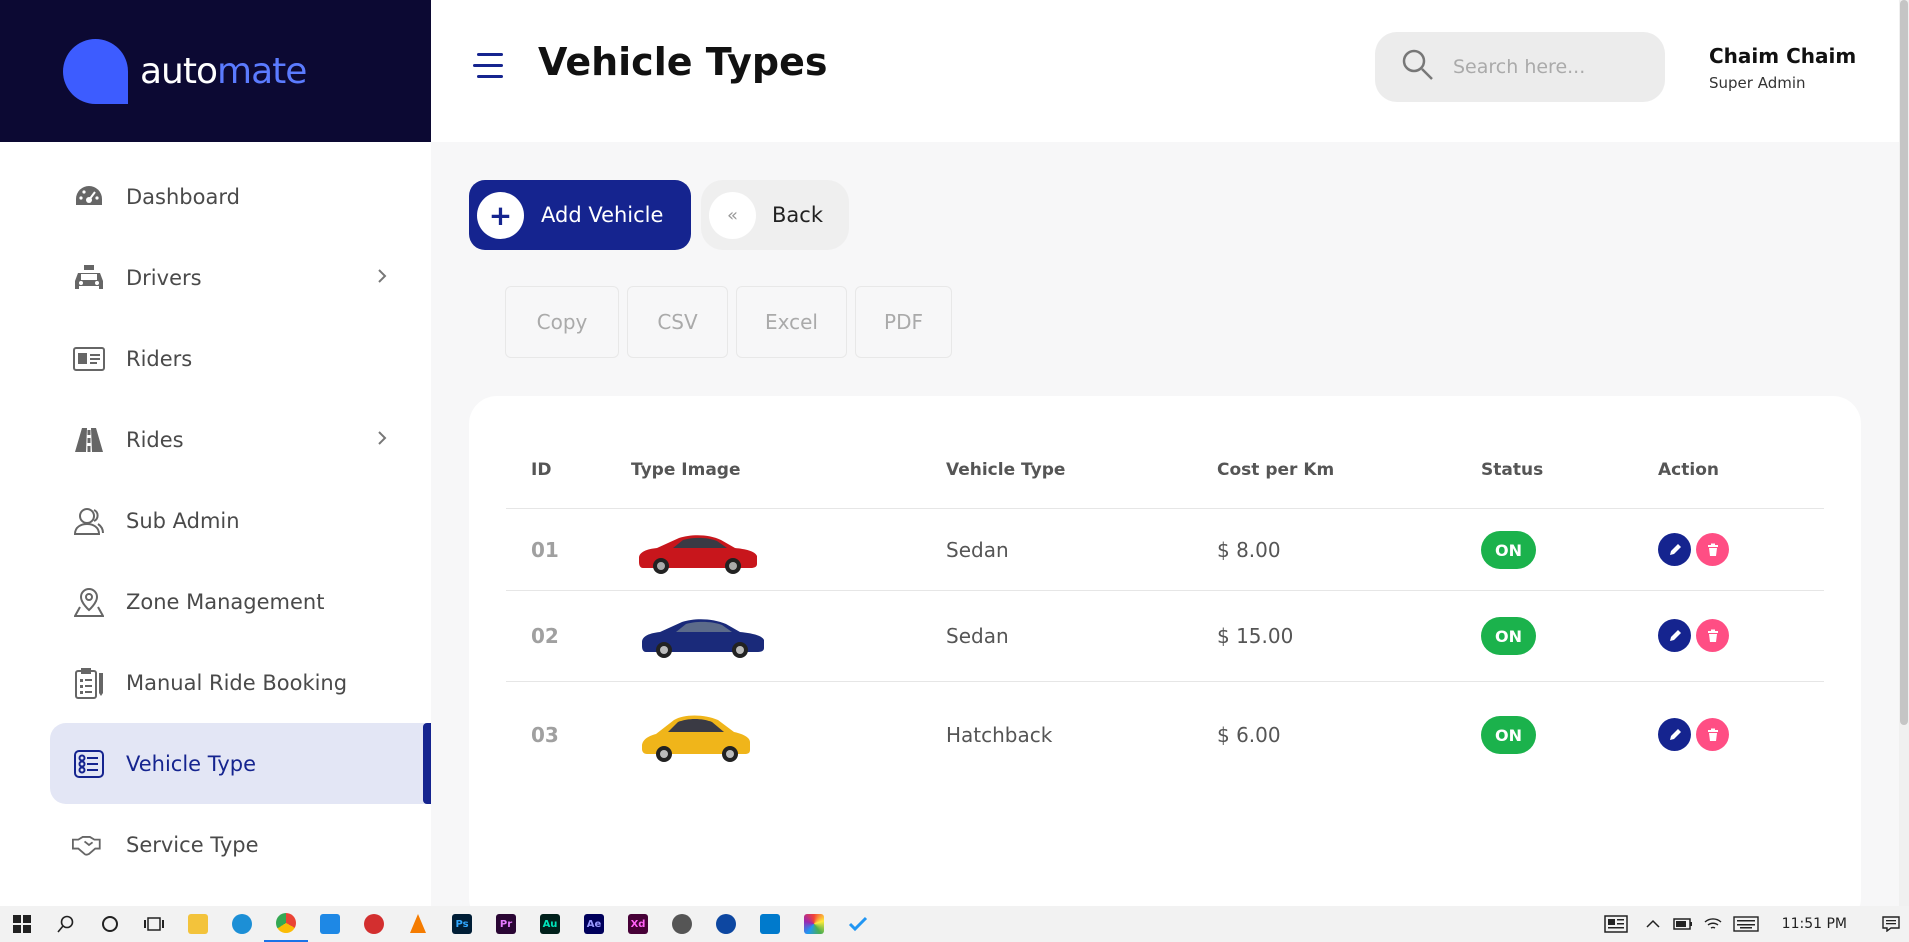 Image resolution: width=1909 pixels, height=942 pixels. What do you see at coordinates (1616, 924) in the screenshot?
I see `news-icon` at bounding box center [1616, 924].